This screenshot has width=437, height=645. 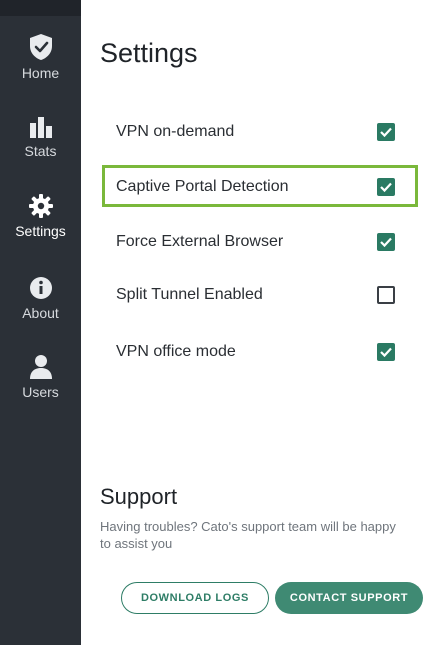 What do you see at coordinates (266, 295) in the screenshot?
I see `setting-row-split-tunnel: Split Tunnel Enabled` at bounding box center [266, 295].